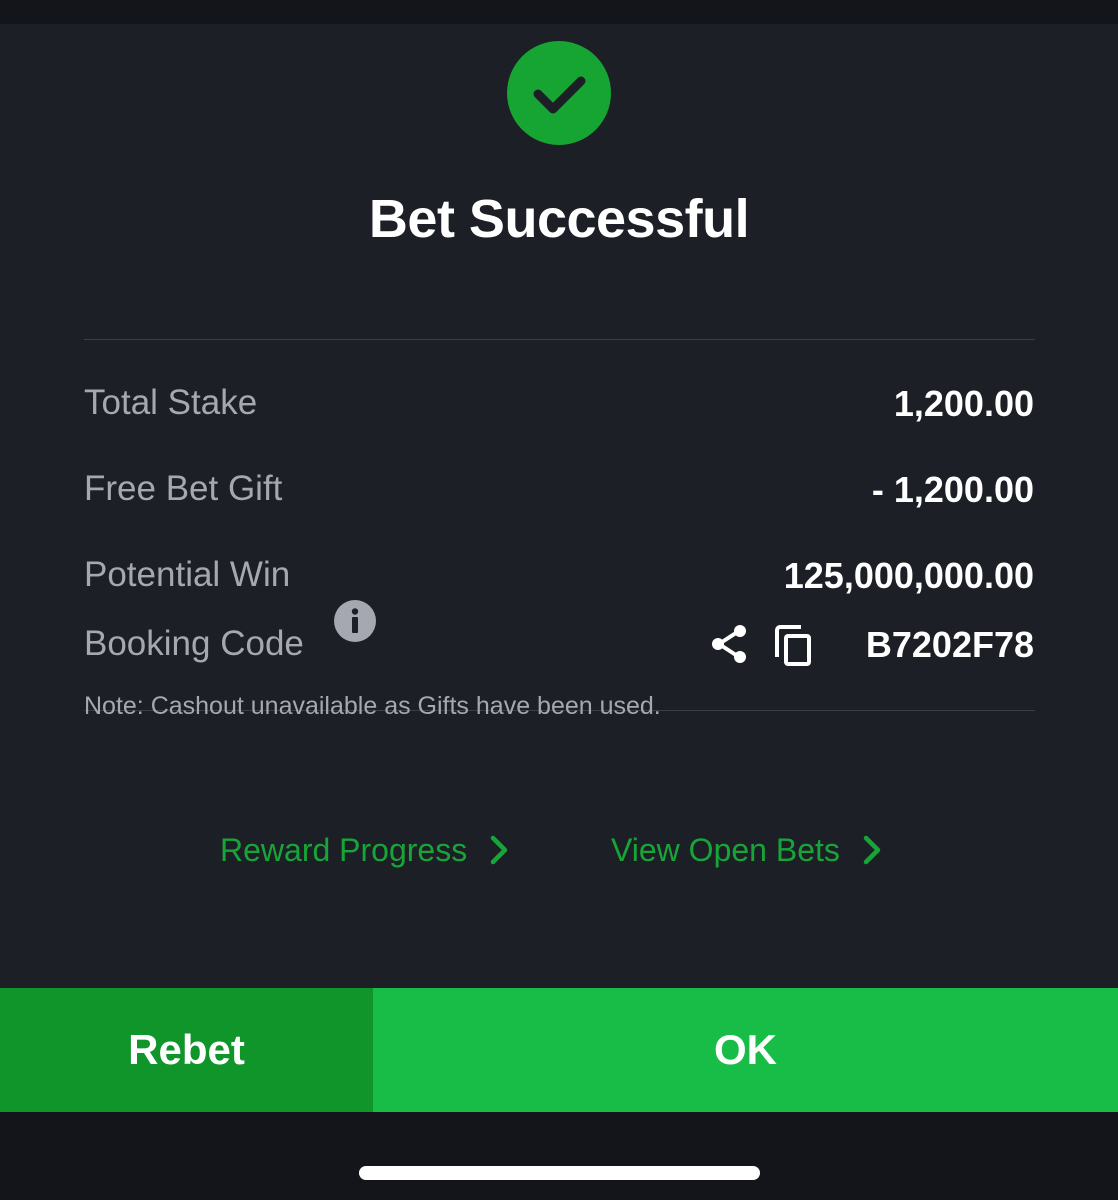 This screenshot has width=1118, height=1200. What do you see at coordinates (186, 1050) in the screenshot?
I see `rebet-button: Rebet` at bounding box center [186, 1050].